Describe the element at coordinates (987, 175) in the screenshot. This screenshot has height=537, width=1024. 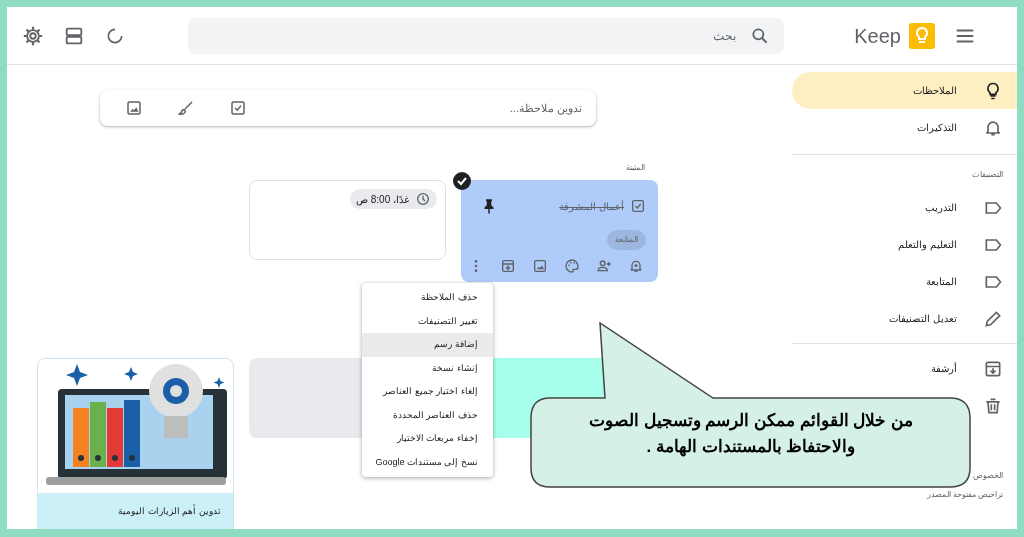
I see `section-heading: التصنيفات` at that location.